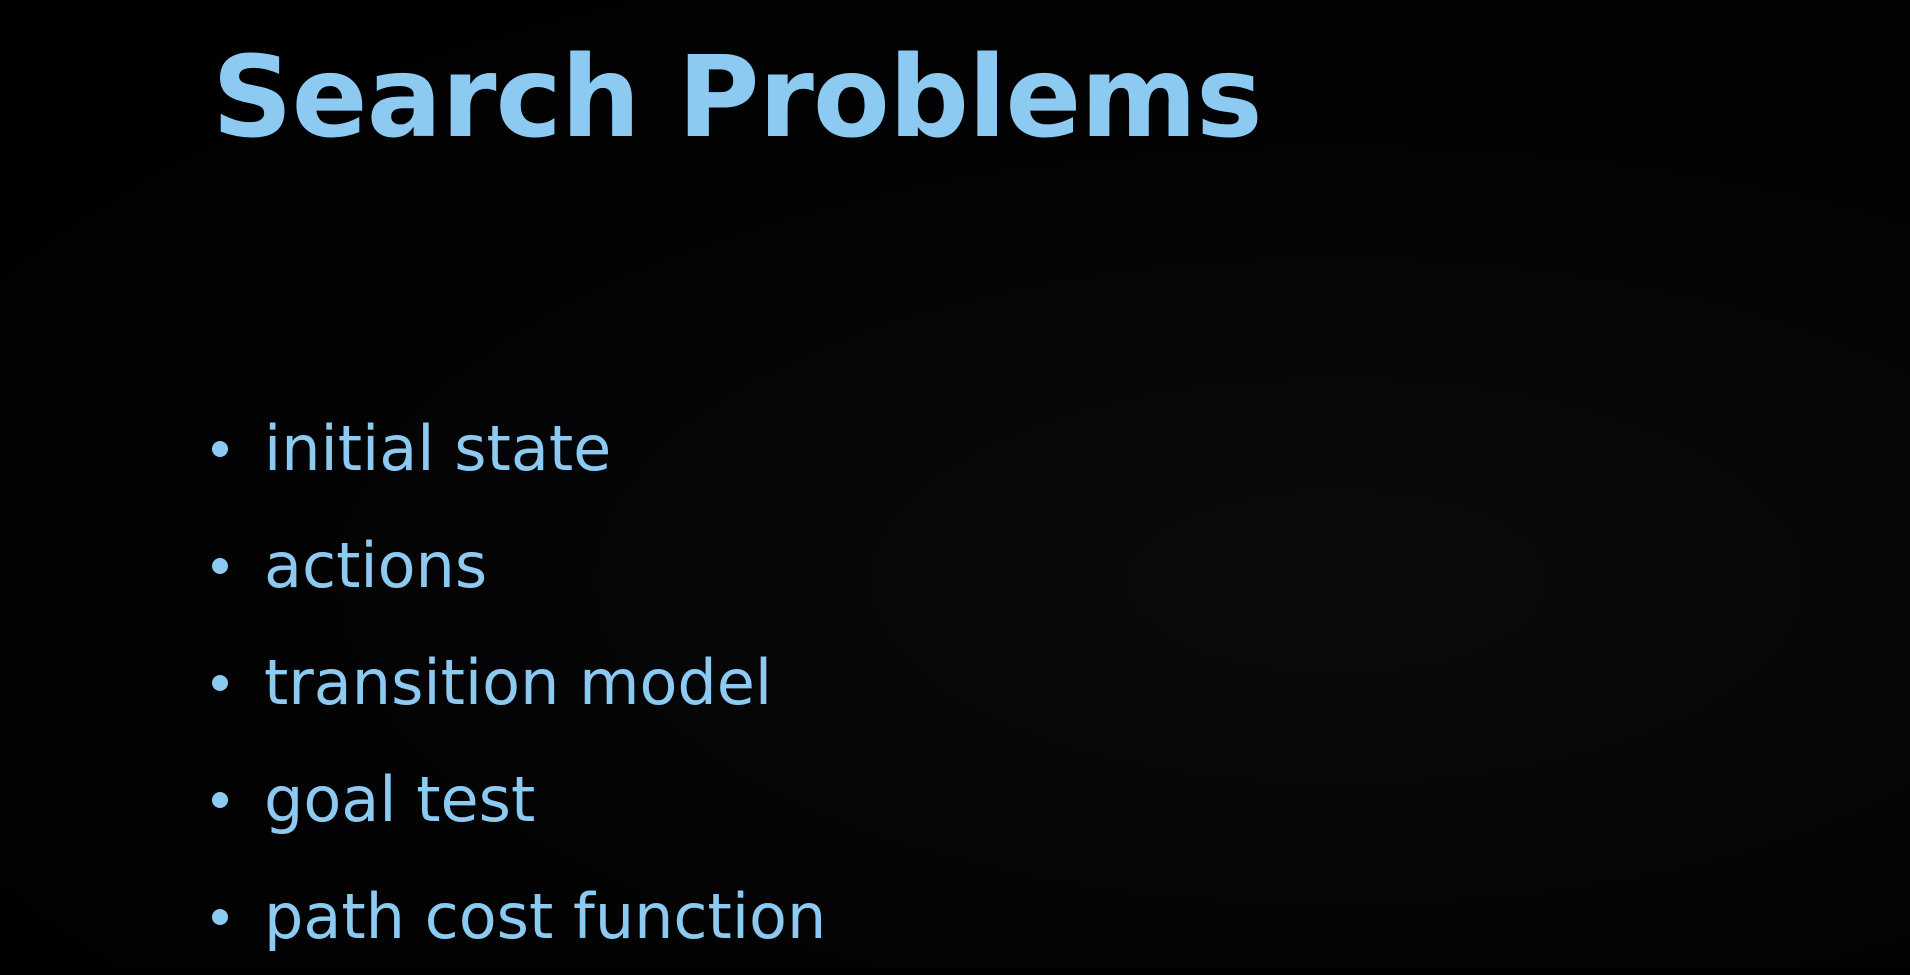 This screenshot has height=975, width=1910. Describe the element at coordinates (438, 448) in the screenshot. I see `bullet-text: initial state` at that location.